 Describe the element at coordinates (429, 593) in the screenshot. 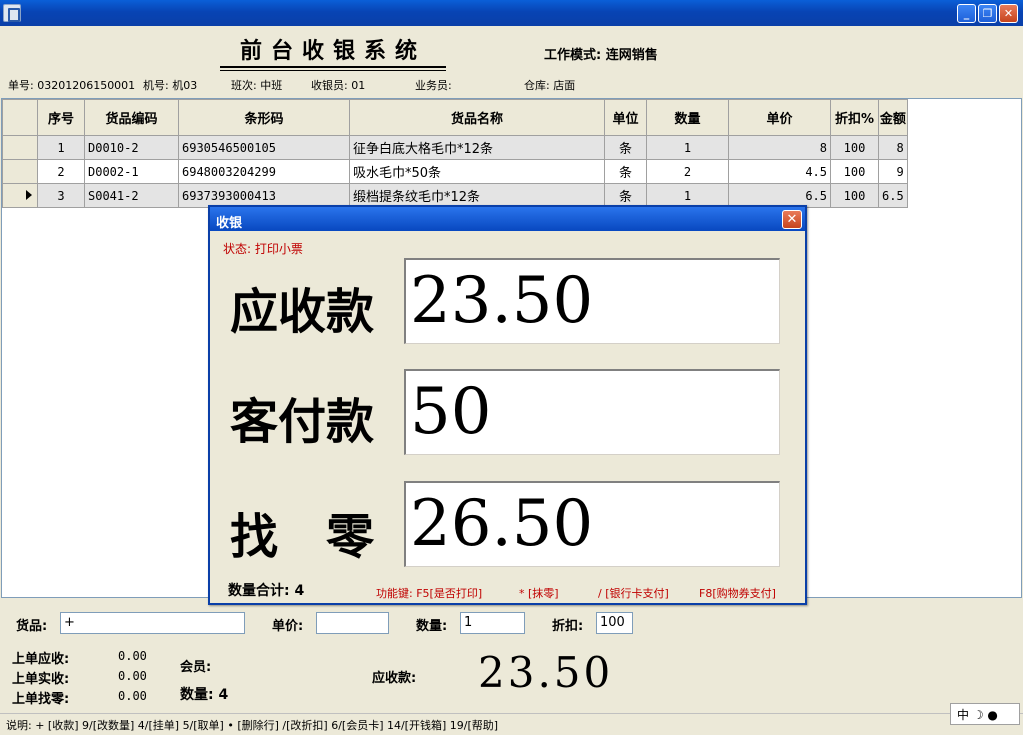

I see `hotkey-print: 功能键: F5[是否打印]` at that location.